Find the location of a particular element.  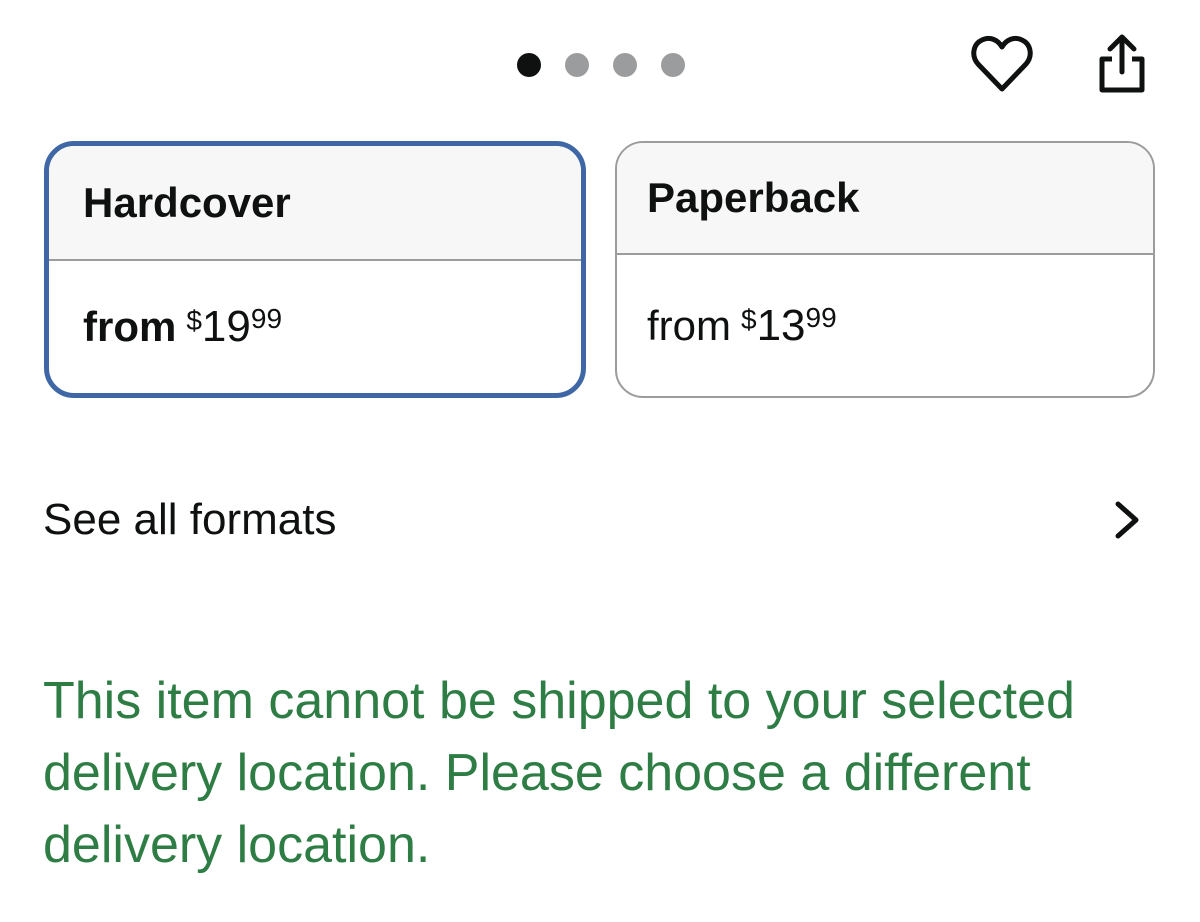

price-value: $ 13 99 is located at coordinates (789, 325).